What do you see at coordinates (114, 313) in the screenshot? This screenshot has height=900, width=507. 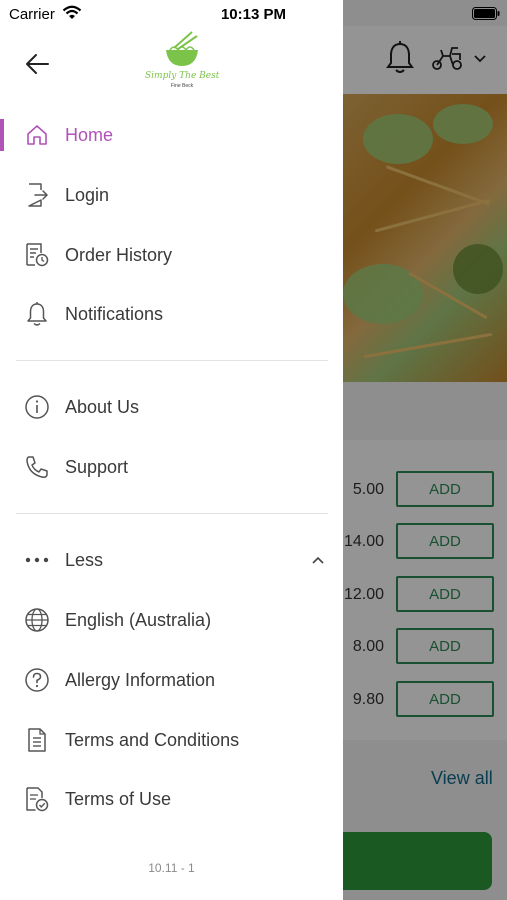 I see `menu-item-label: Notifications` at bounding box center [114, 313].